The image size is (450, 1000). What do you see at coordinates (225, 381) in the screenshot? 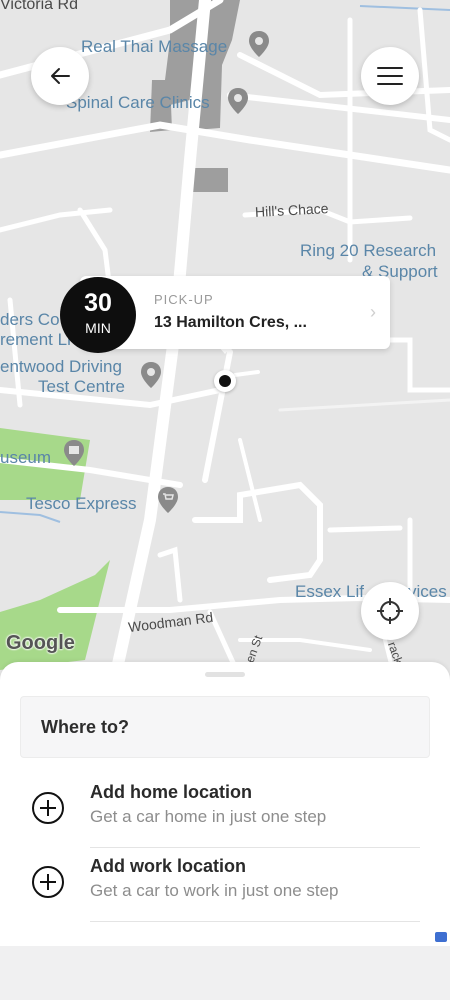
I see `pickup-marker` at bounding box center [225, 381].